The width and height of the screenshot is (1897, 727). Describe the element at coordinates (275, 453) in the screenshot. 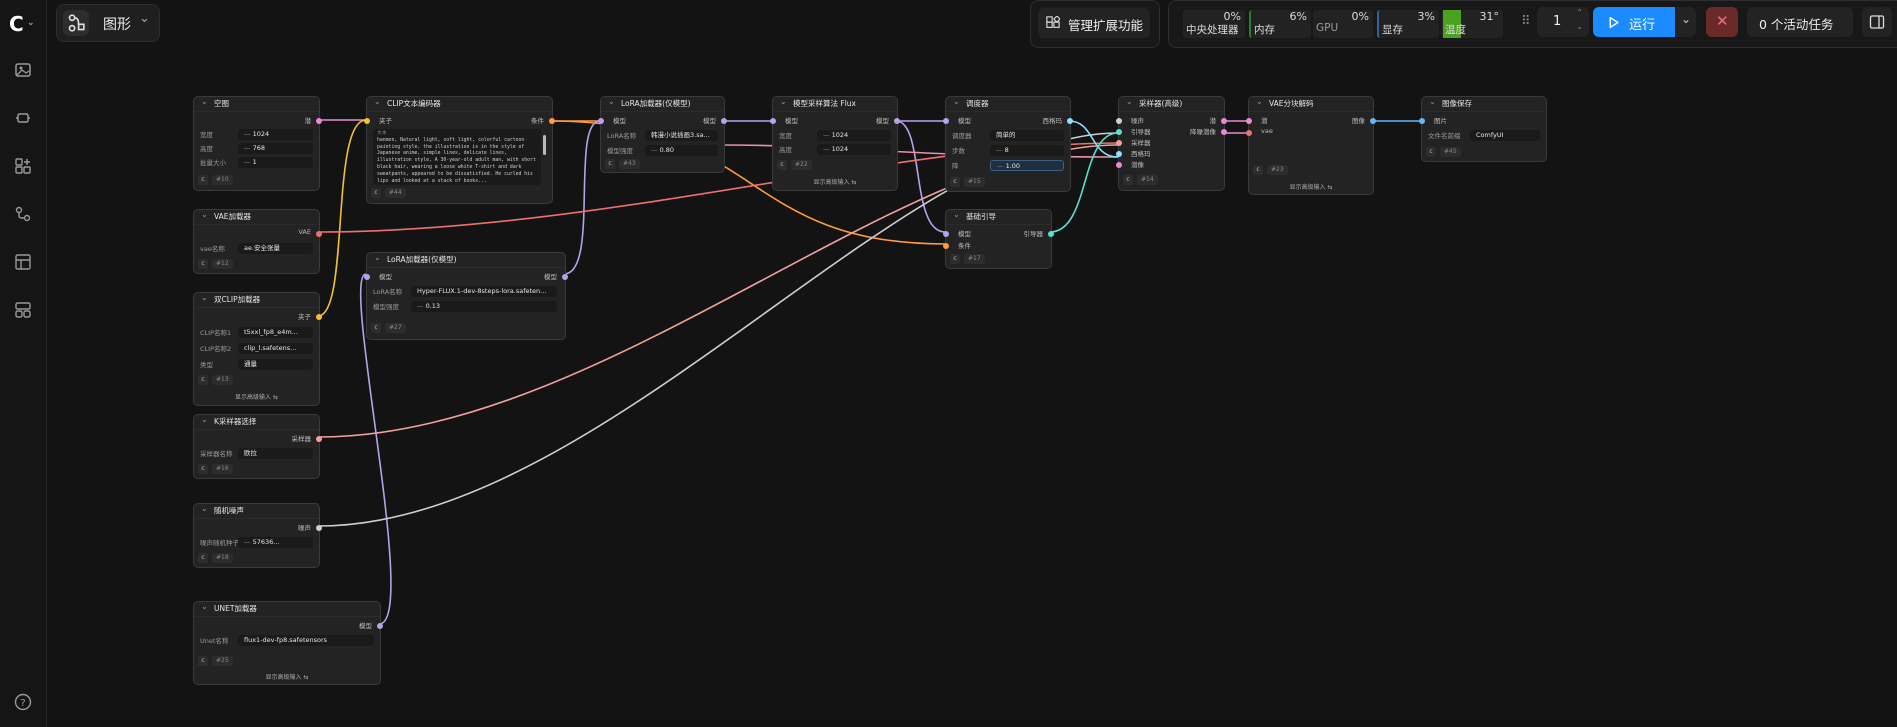

I see `sampler-name-field: 欧拉` at that location.